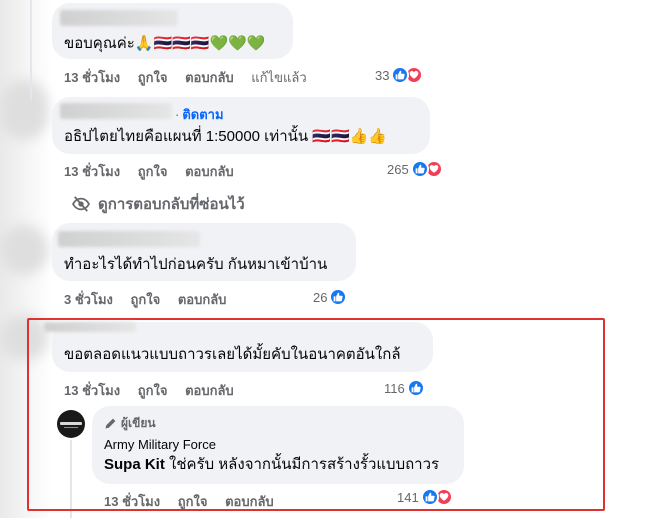  Describe the element at coordinates (31, 50) in the screenshot. I see `thread-line` at that location.